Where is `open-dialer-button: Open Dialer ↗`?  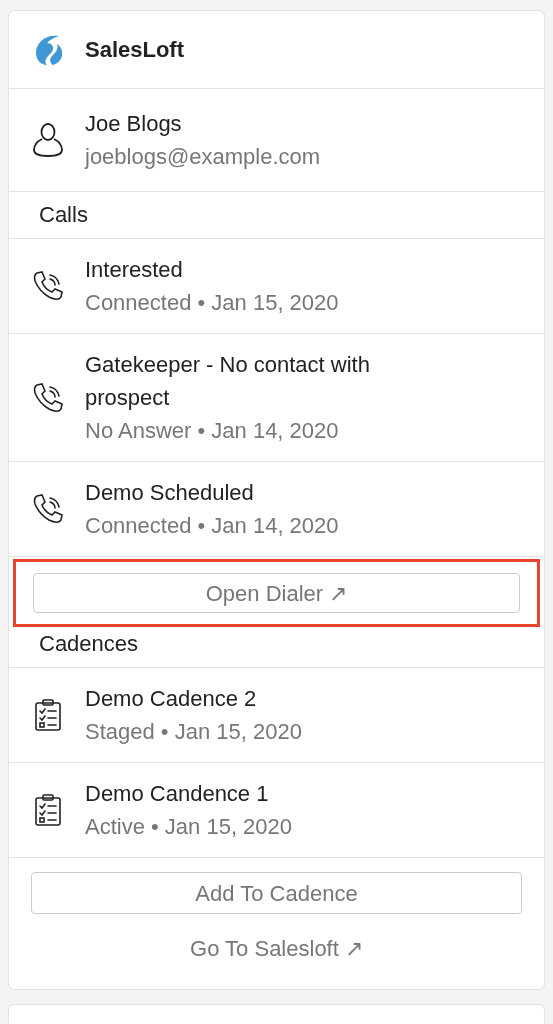
open-dialer-button: Open Dialer ↗ is located at coordinates (276, 593).